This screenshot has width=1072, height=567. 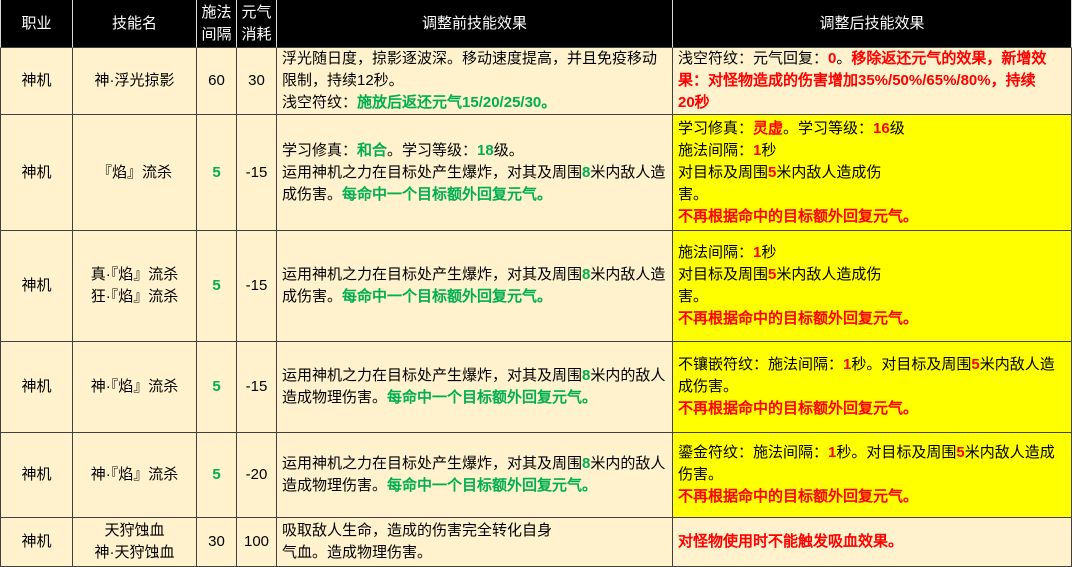 What do you see at coordinates (257, 387) in the screenshot?
I see `energy-cost-cell: -15` at bounding box center [257, 387].